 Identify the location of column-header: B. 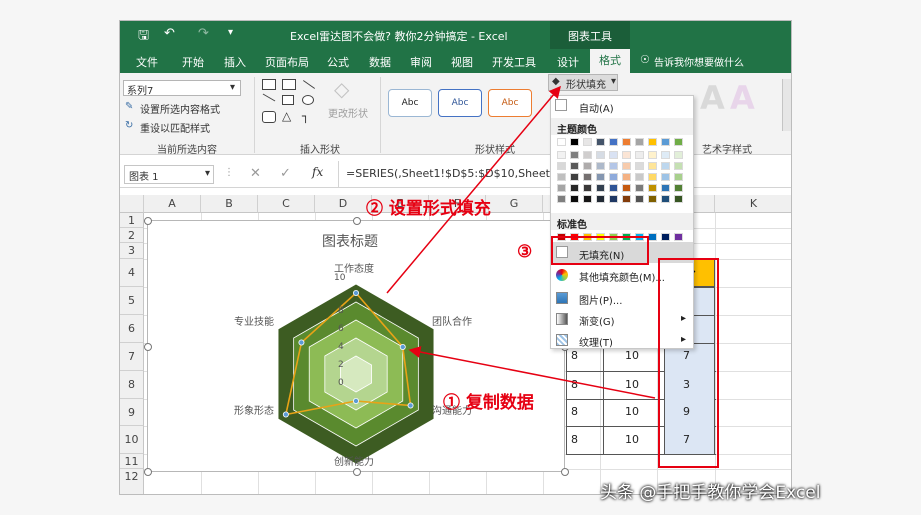
(229, 204).